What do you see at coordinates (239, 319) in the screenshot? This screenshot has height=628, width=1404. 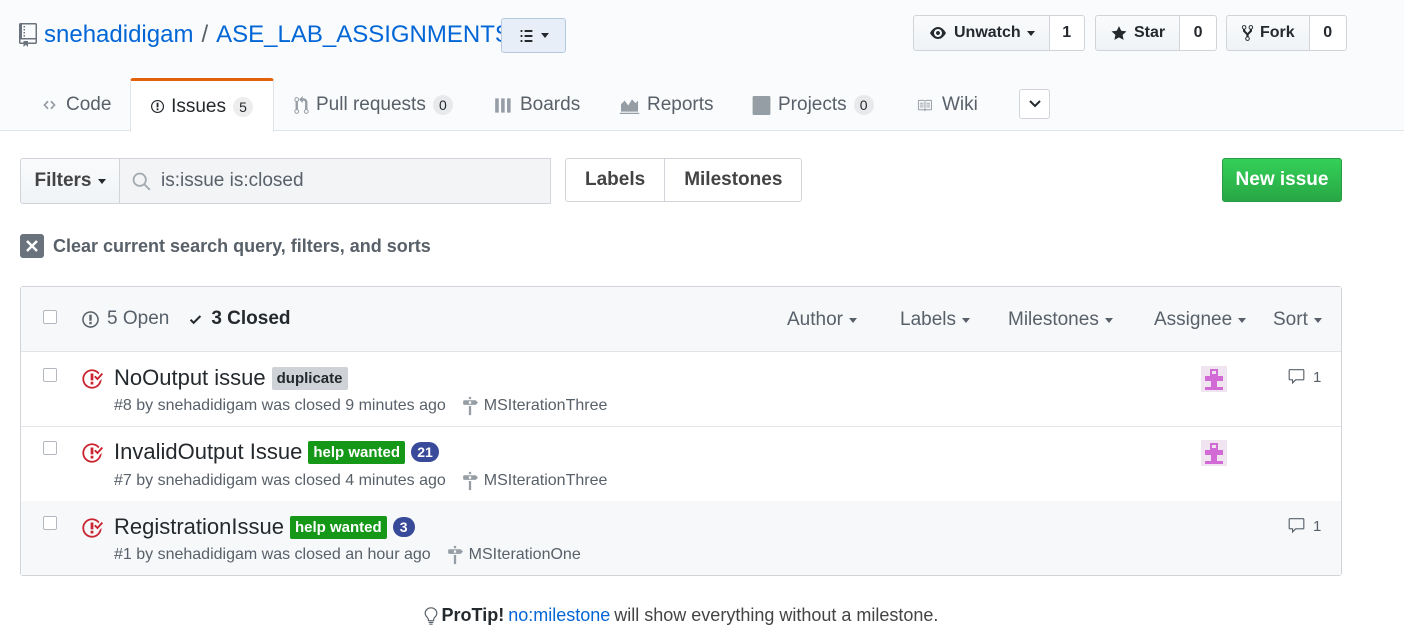 I see `closed-issues-link: 3 Closed` at bounding box center [239, 319].